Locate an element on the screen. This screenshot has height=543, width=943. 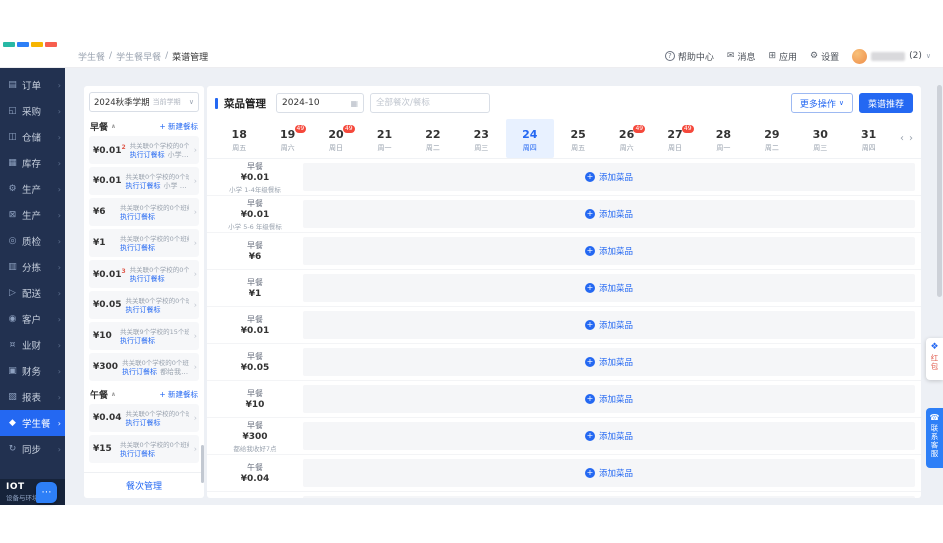
sidebar-item: ↻ 同步 › is located at coordinates (32, 449).